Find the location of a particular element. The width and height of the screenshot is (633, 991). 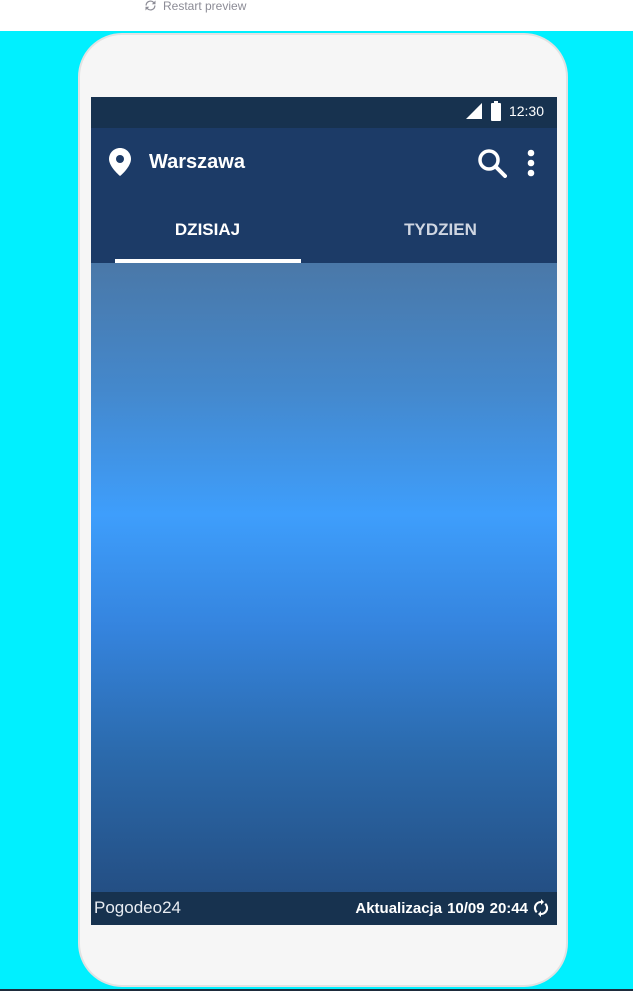

tab-bar: DZISIAJ TYDZIEN is located at coordinates (324, 237).